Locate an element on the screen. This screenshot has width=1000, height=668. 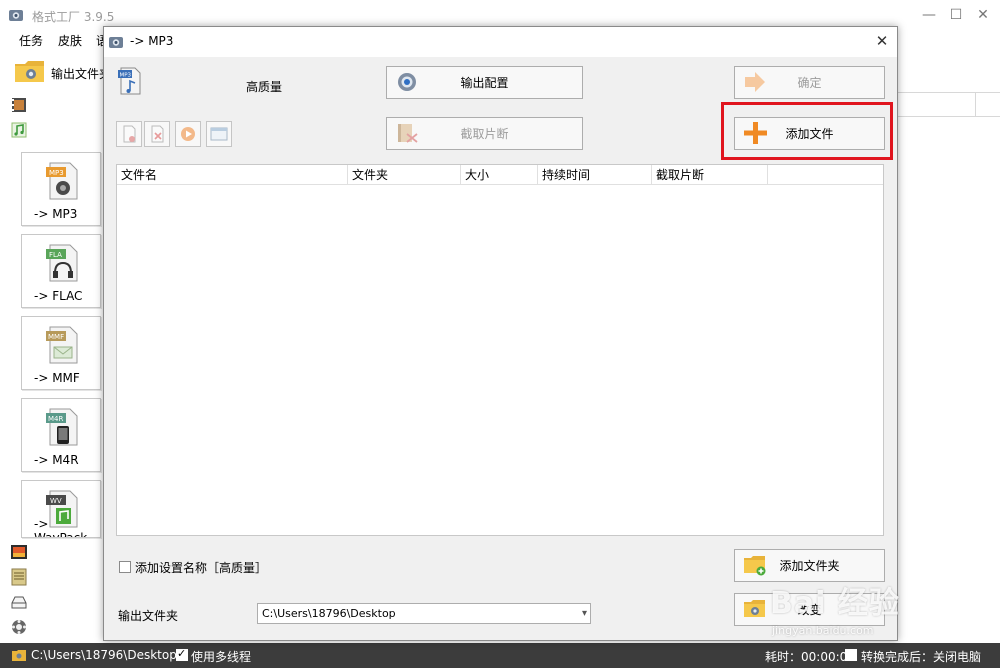
tile-flac: FLA -> FLAC is located at coordinates (61, 271).